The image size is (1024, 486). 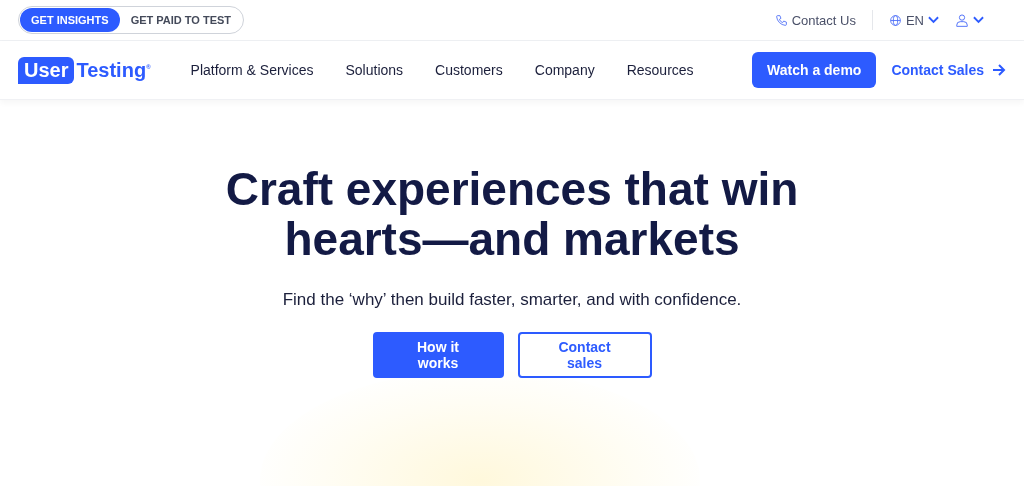 What do you see at coordinates (948, 70) in the screenshot?
I see `contact-sales-link: Contact Sales` at bounding box center [948, 70].